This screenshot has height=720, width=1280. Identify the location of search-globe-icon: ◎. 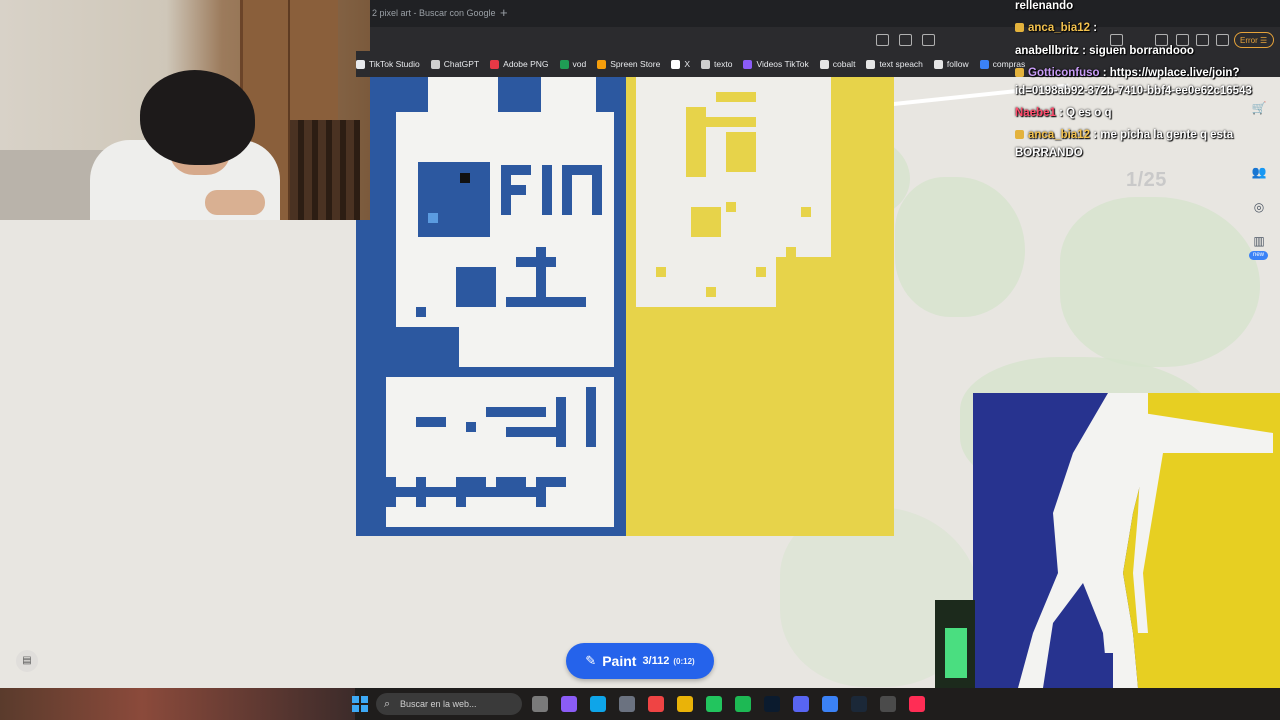
(1259, 207).